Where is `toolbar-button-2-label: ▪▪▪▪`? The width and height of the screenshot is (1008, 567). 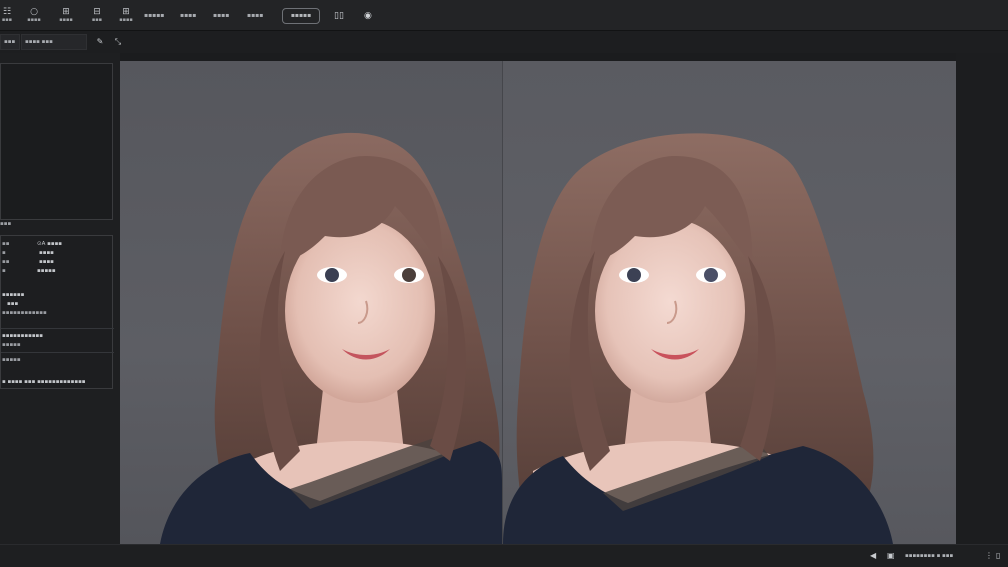
toolbar-button-2-label: ▪▪▪▪ is located at coordinates (34, 19).